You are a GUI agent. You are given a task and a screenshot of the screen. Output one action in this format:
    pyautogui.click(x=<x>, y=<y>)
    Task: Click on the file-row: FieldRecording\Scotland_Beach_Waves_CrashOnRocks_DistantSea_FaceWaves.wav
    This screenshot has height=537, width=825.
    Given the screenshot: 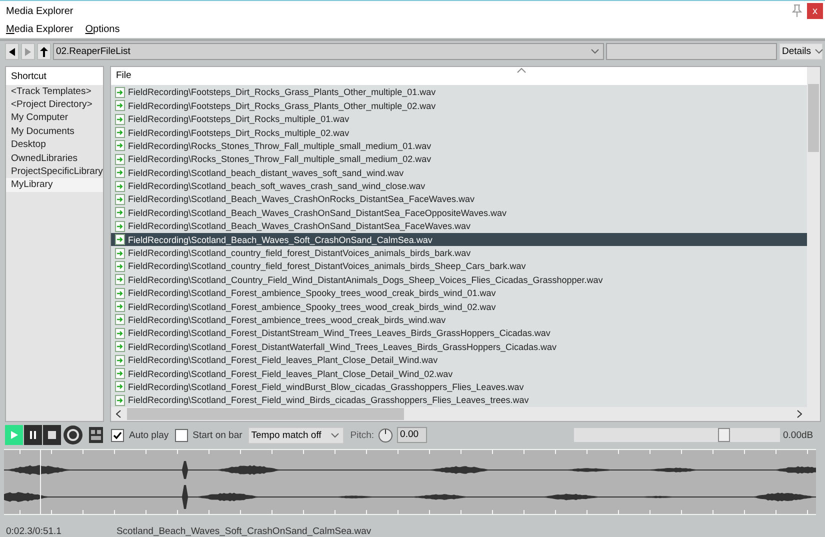 What is the action you would take?
    pyautogui.click(x=459, y=199)
    